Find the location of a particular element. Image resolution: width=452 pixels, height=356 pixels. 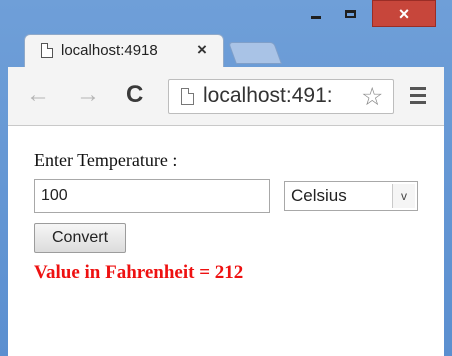

maximize-button is located at coordinates (350, 13).